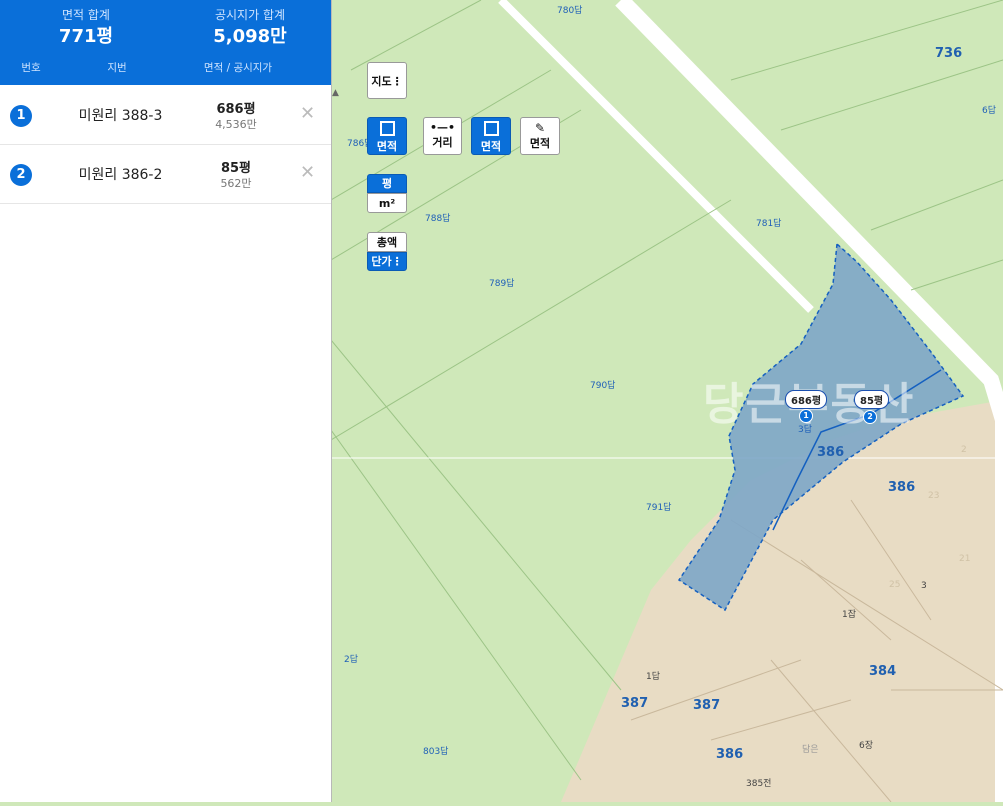 This screenshot has height=806, width=1003. Describe the element at coordinates (442, 142) in the screenshot. I see `distance-label: 거리` at that location.